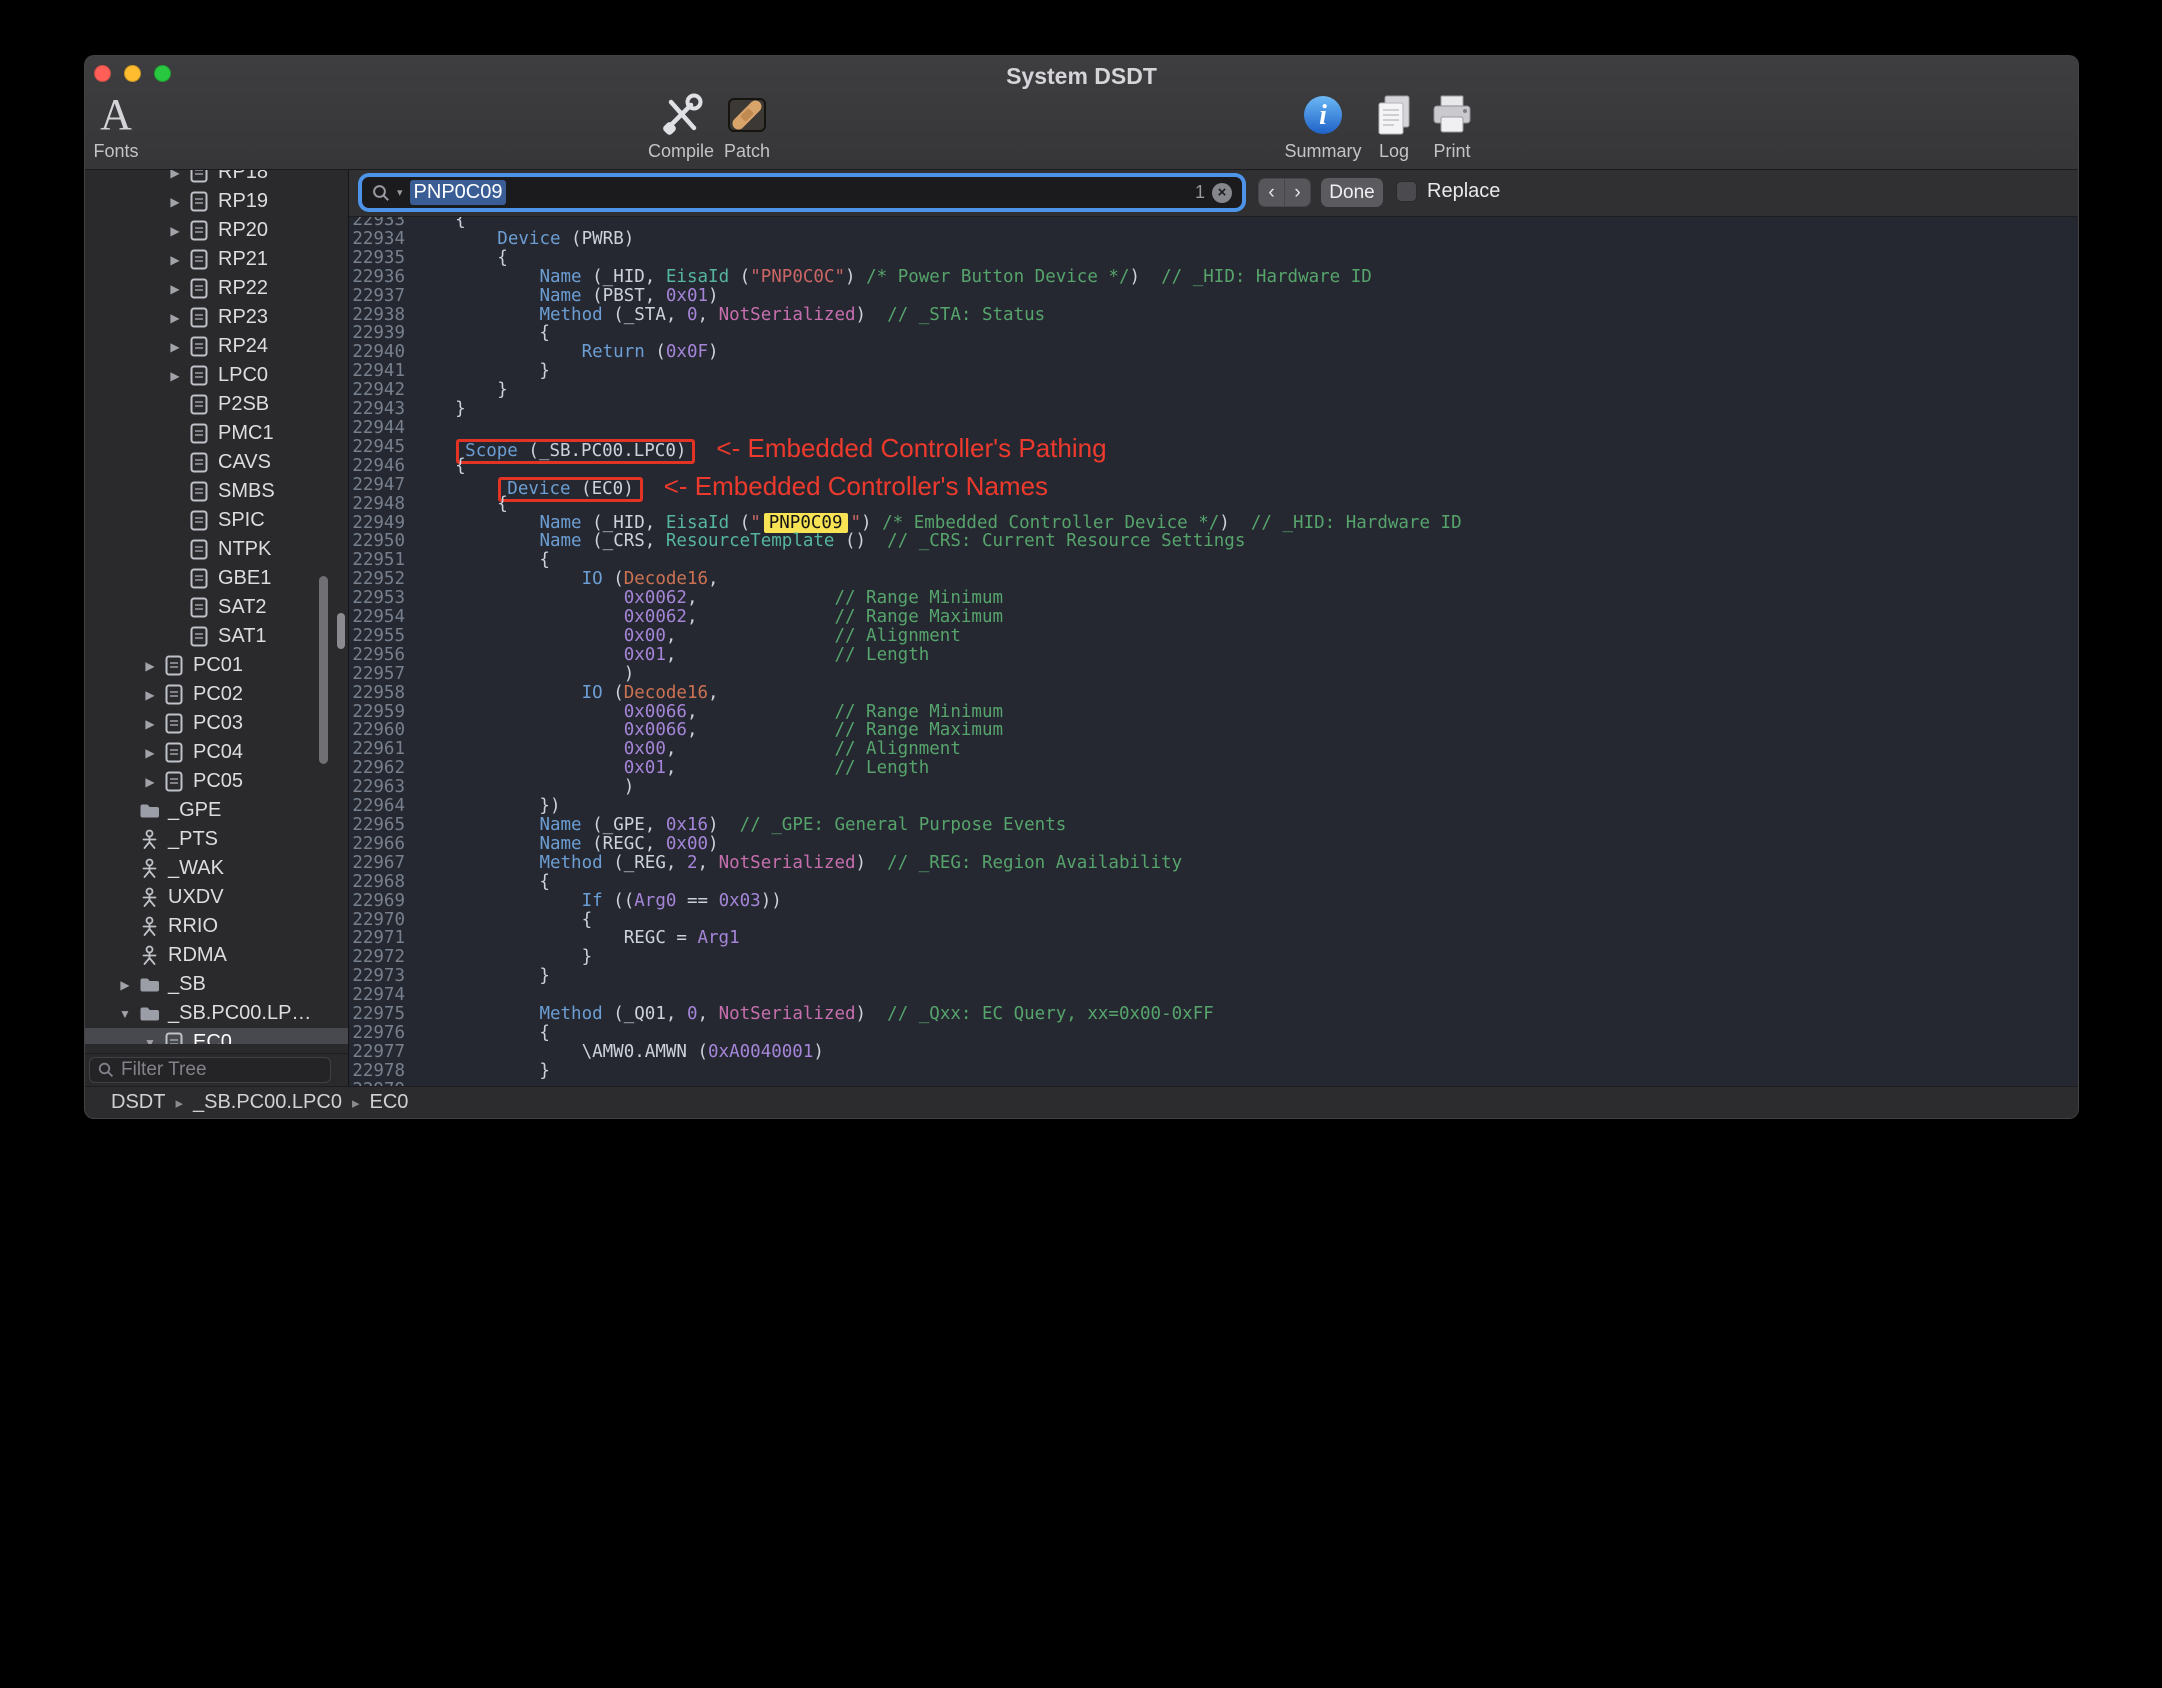 The height and width of the screenshot is (1688, 2162). Describe the element at coordinates (102, 73) in the screenshot. I see `close-button` at that location.